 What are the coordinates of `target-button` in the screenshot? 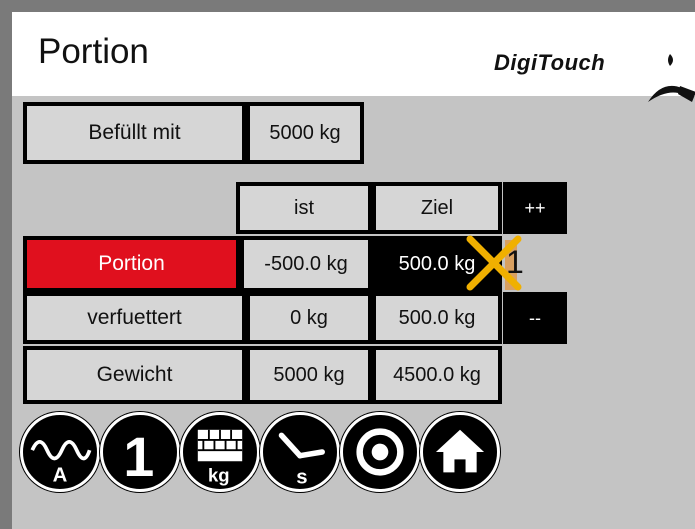 It's located at (380, 452).